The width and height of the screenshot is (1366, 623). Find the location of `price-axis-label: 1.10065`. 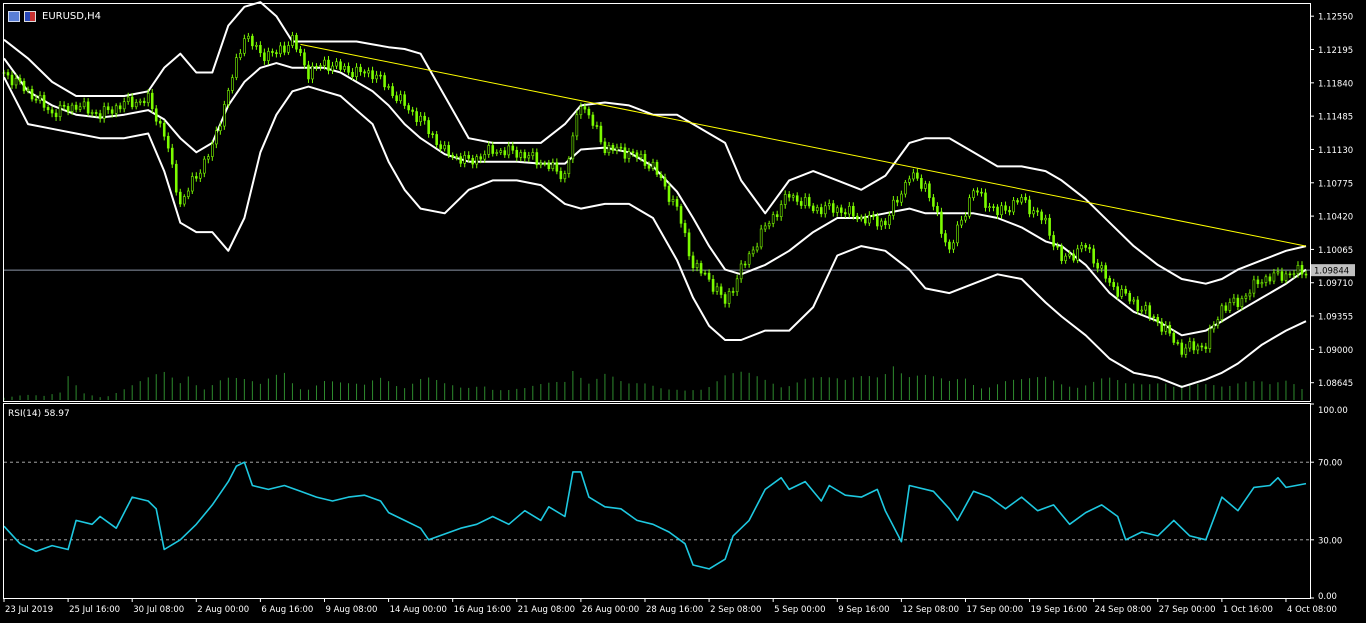

price-axis-label: 1.10065 is located at coordinates (1335, 251).